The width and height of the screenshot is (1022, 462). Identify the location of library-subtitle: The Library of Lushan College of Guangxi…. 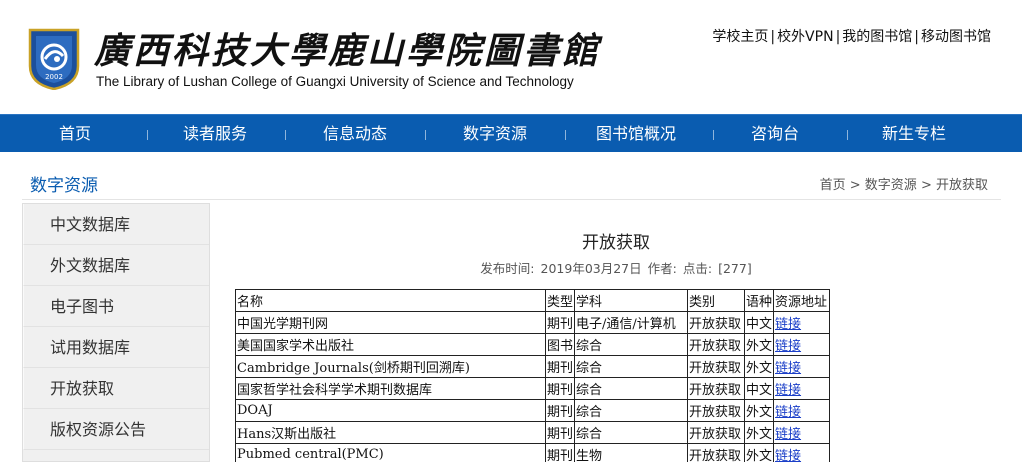
(335, 81).